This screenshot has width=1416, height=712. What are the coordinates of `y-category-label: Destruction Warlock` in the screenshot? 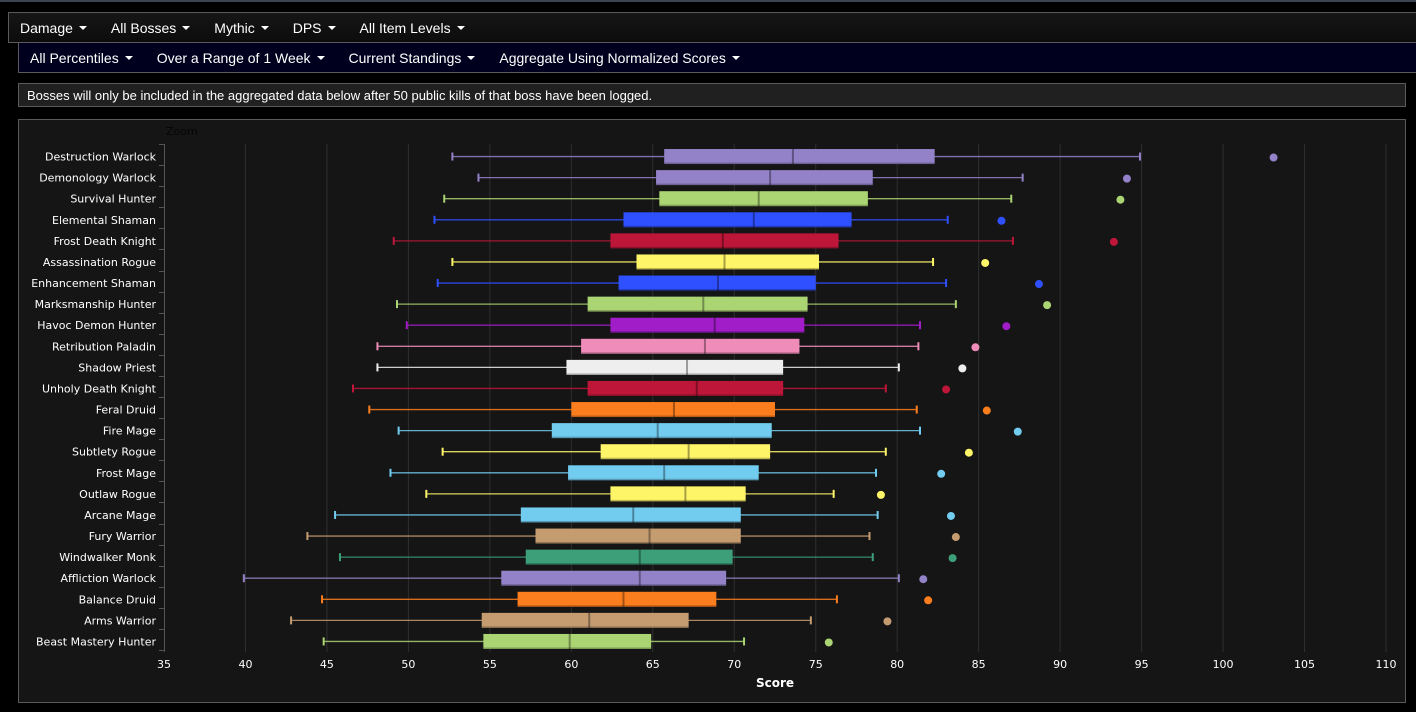 It's located at (101, 157).